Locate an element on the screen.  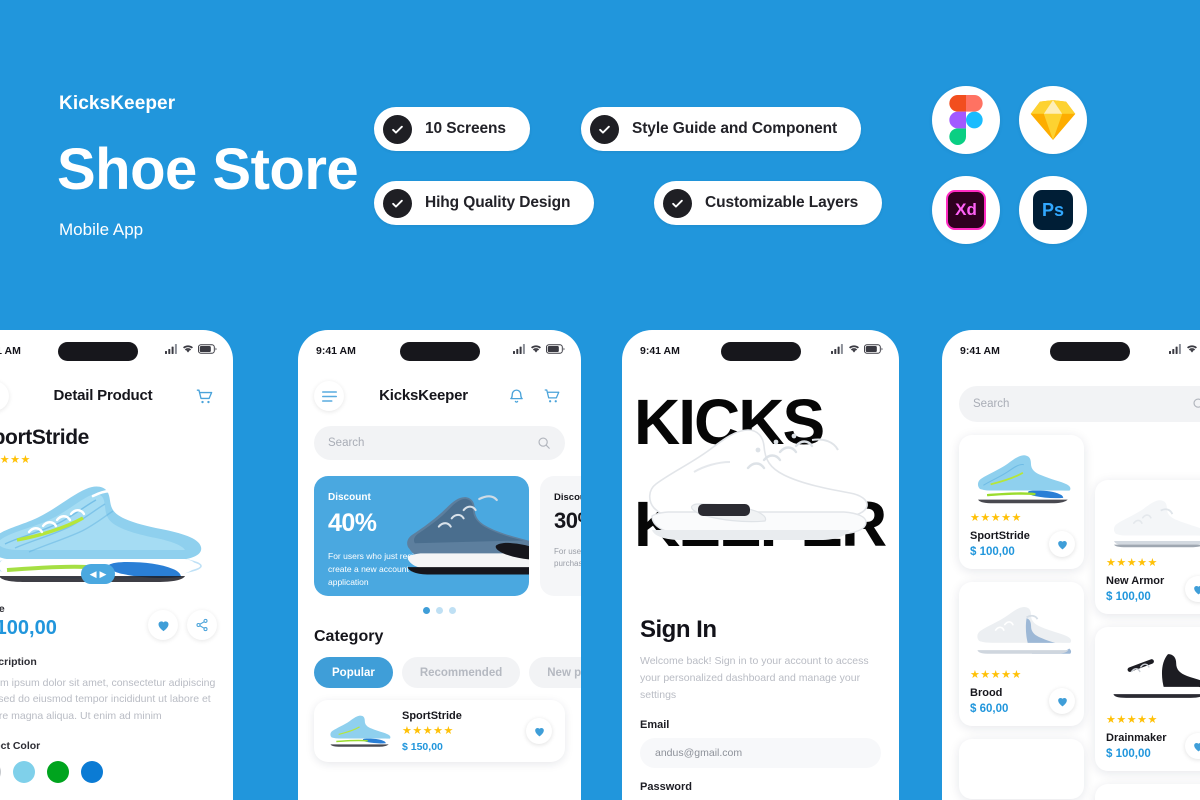
bell-icon is located at coordinates (516, 395).